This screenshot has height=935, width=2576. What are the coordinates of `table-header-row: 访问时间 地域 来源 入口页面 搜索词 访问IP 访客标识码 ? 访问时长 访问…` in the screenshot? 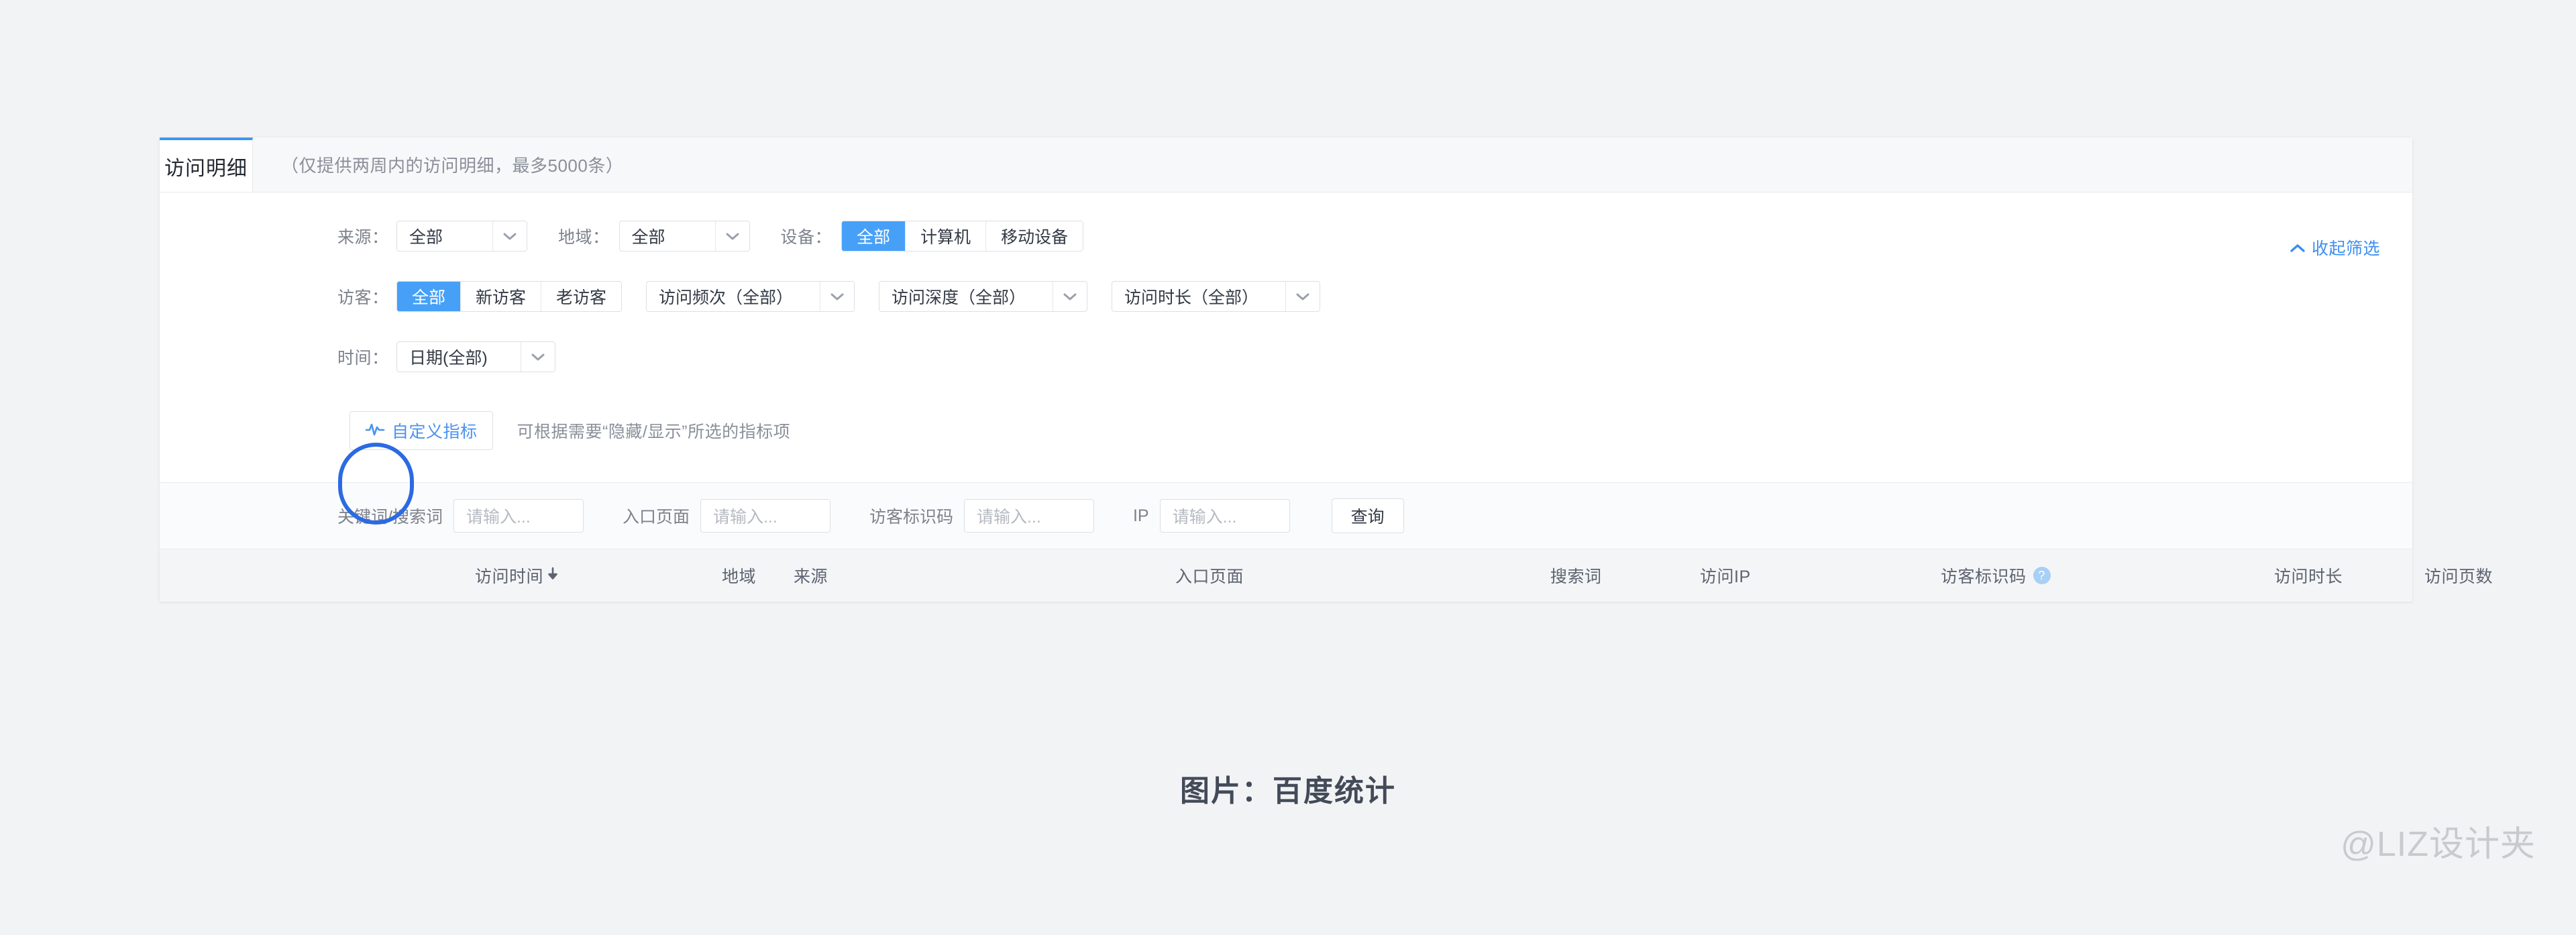 It's located at (1326, 575).